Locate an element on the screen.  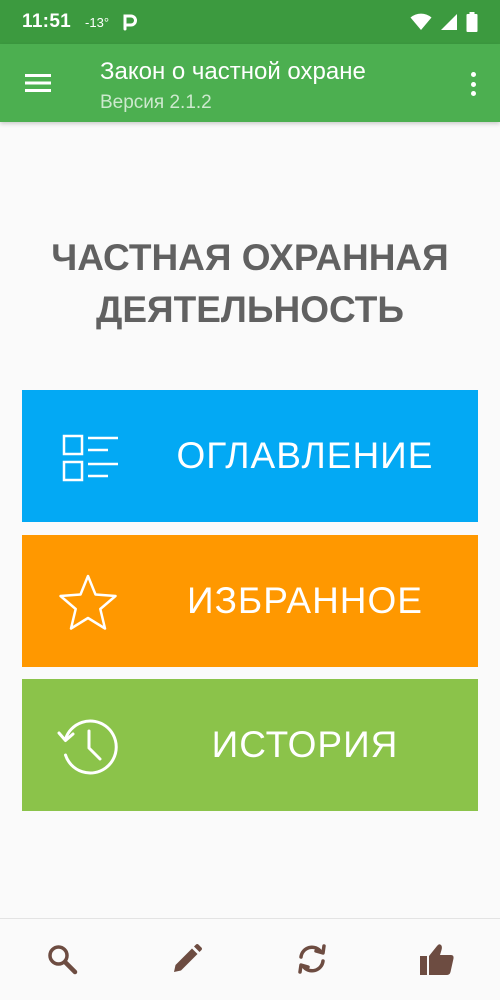
status-time: 11:51 is located at coordinates (47, 21).